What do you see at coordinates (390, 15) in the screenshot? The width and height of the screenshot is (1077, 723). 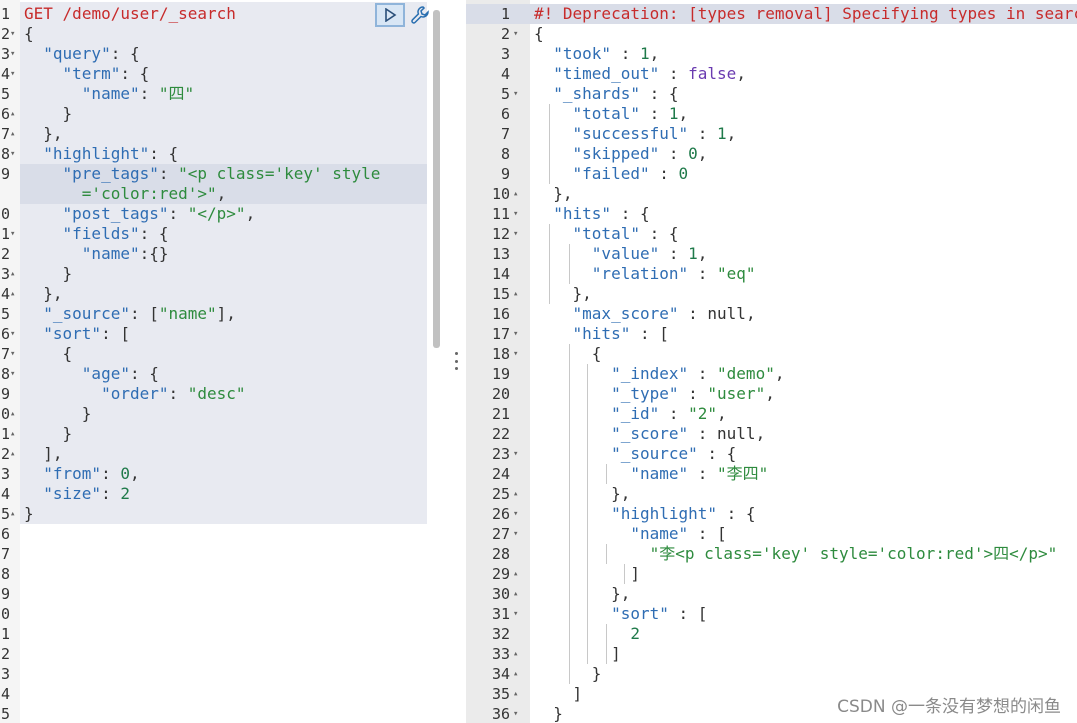 I see `run-request-button` at bounding box center [390, 15].